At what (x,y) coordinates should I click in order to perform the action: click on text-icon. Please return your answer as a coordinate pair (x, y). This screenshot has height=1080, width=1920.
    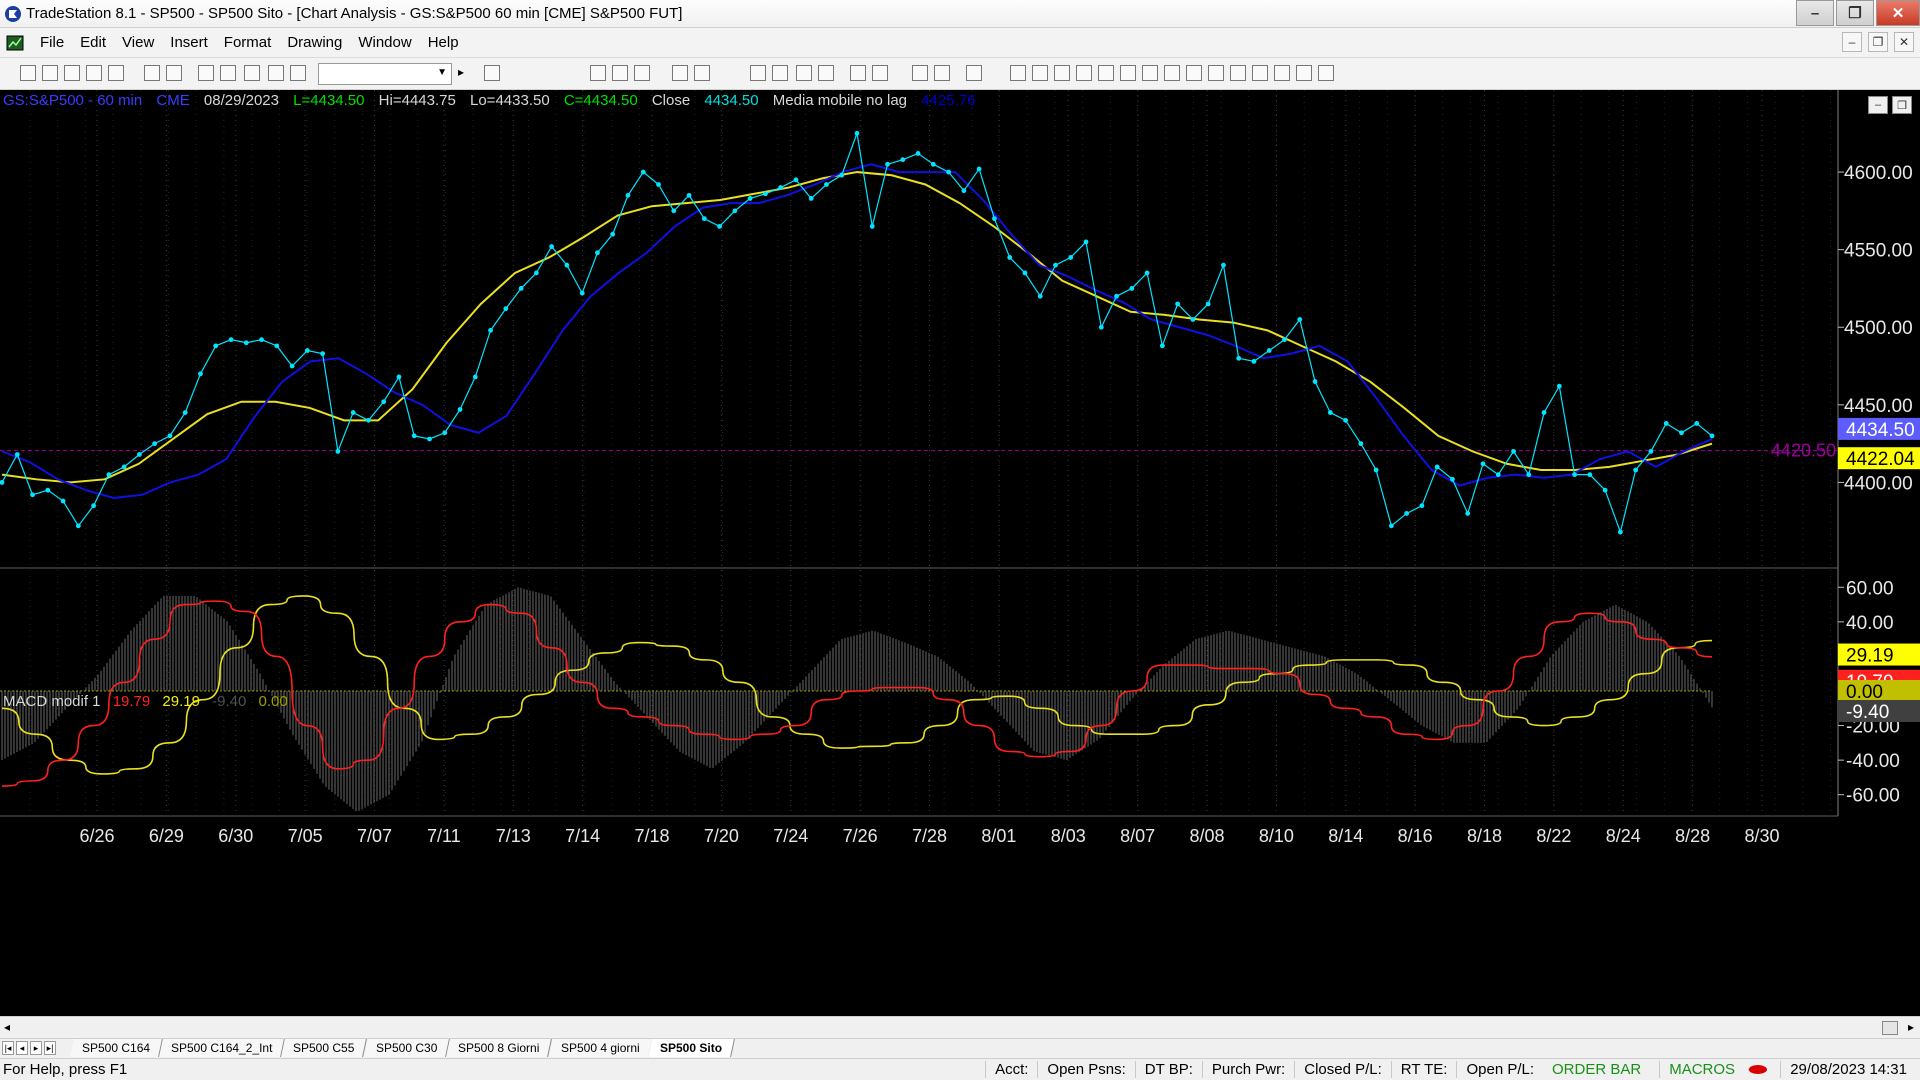
    Looking at the image, I should click on (1260, 73).